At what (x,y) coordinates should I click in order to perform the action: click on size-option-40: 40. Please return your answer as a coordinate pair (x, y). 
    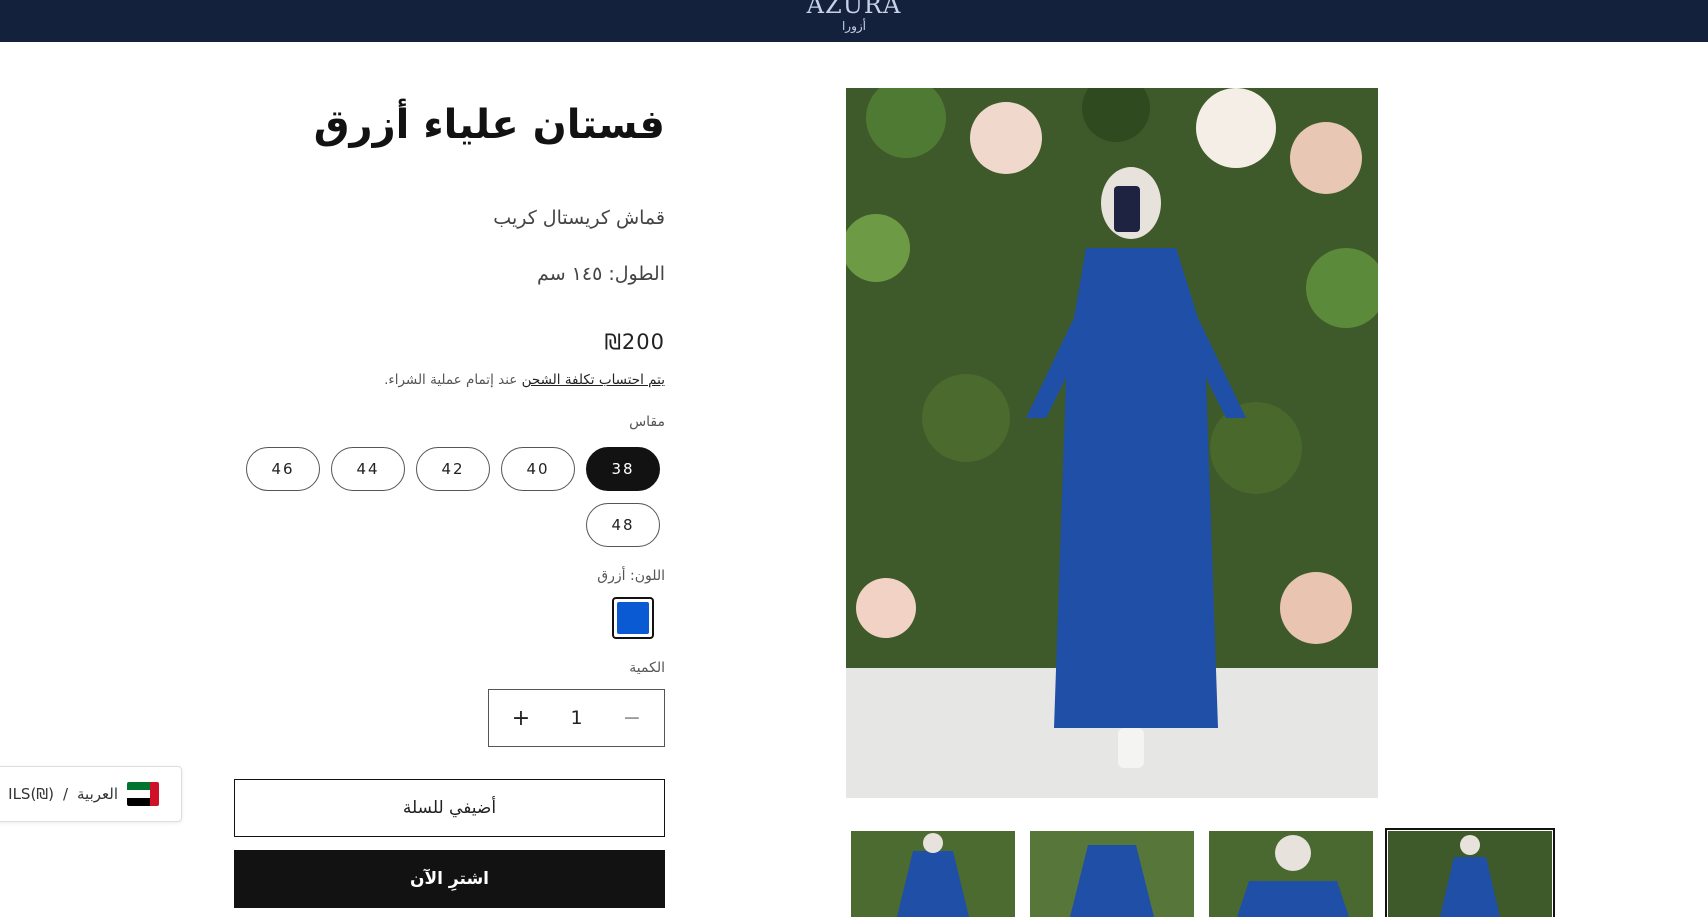
    Looking at the image, I should click on (538, 469).